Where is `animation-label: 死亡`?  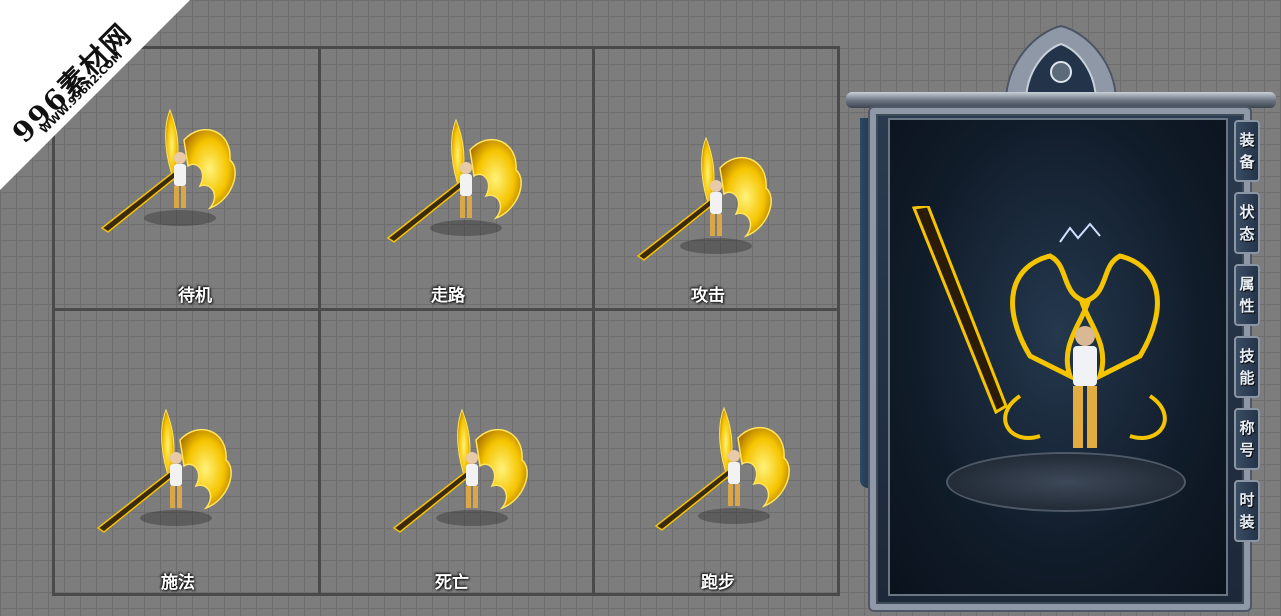
animation-label: 死亡 is located at coordinates (452, 583).